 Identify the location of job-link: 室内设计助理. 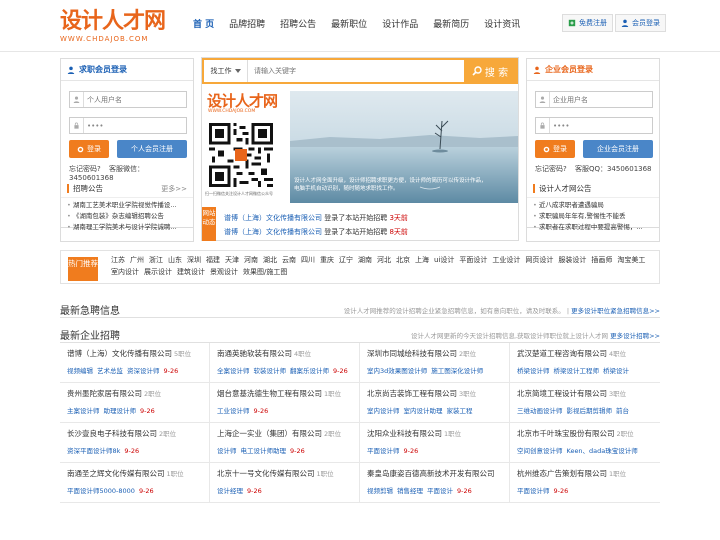
(423, 411).